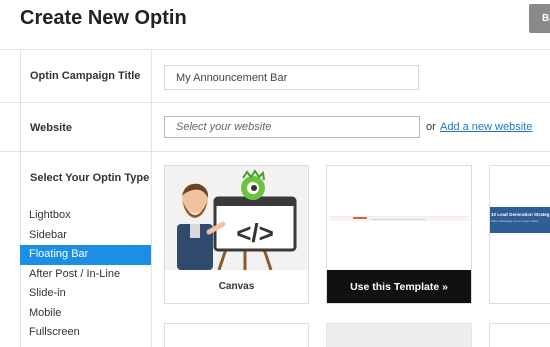 The width and height of the screenshot is (550, 347). Describe the element at coordinates (85, 76) in the screenshot. I see `campaign-title-label: Optin Campaign Title` at that location.